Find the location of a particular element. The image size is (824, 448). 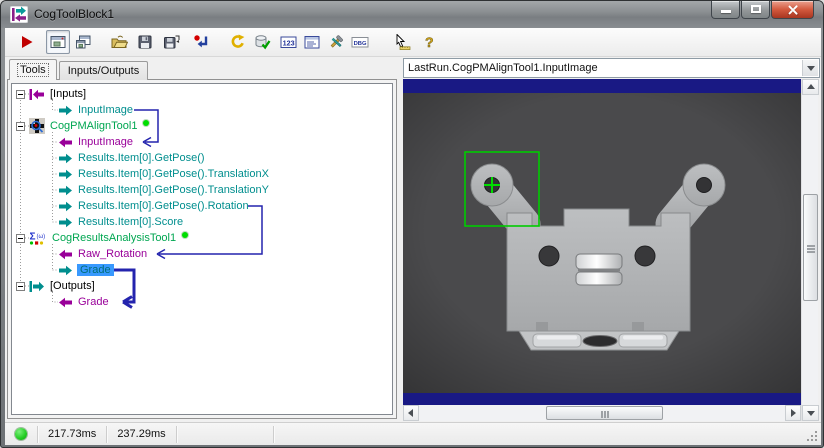

tree-item-inputimage-out: InputImage is located at coordinates (202, 110).